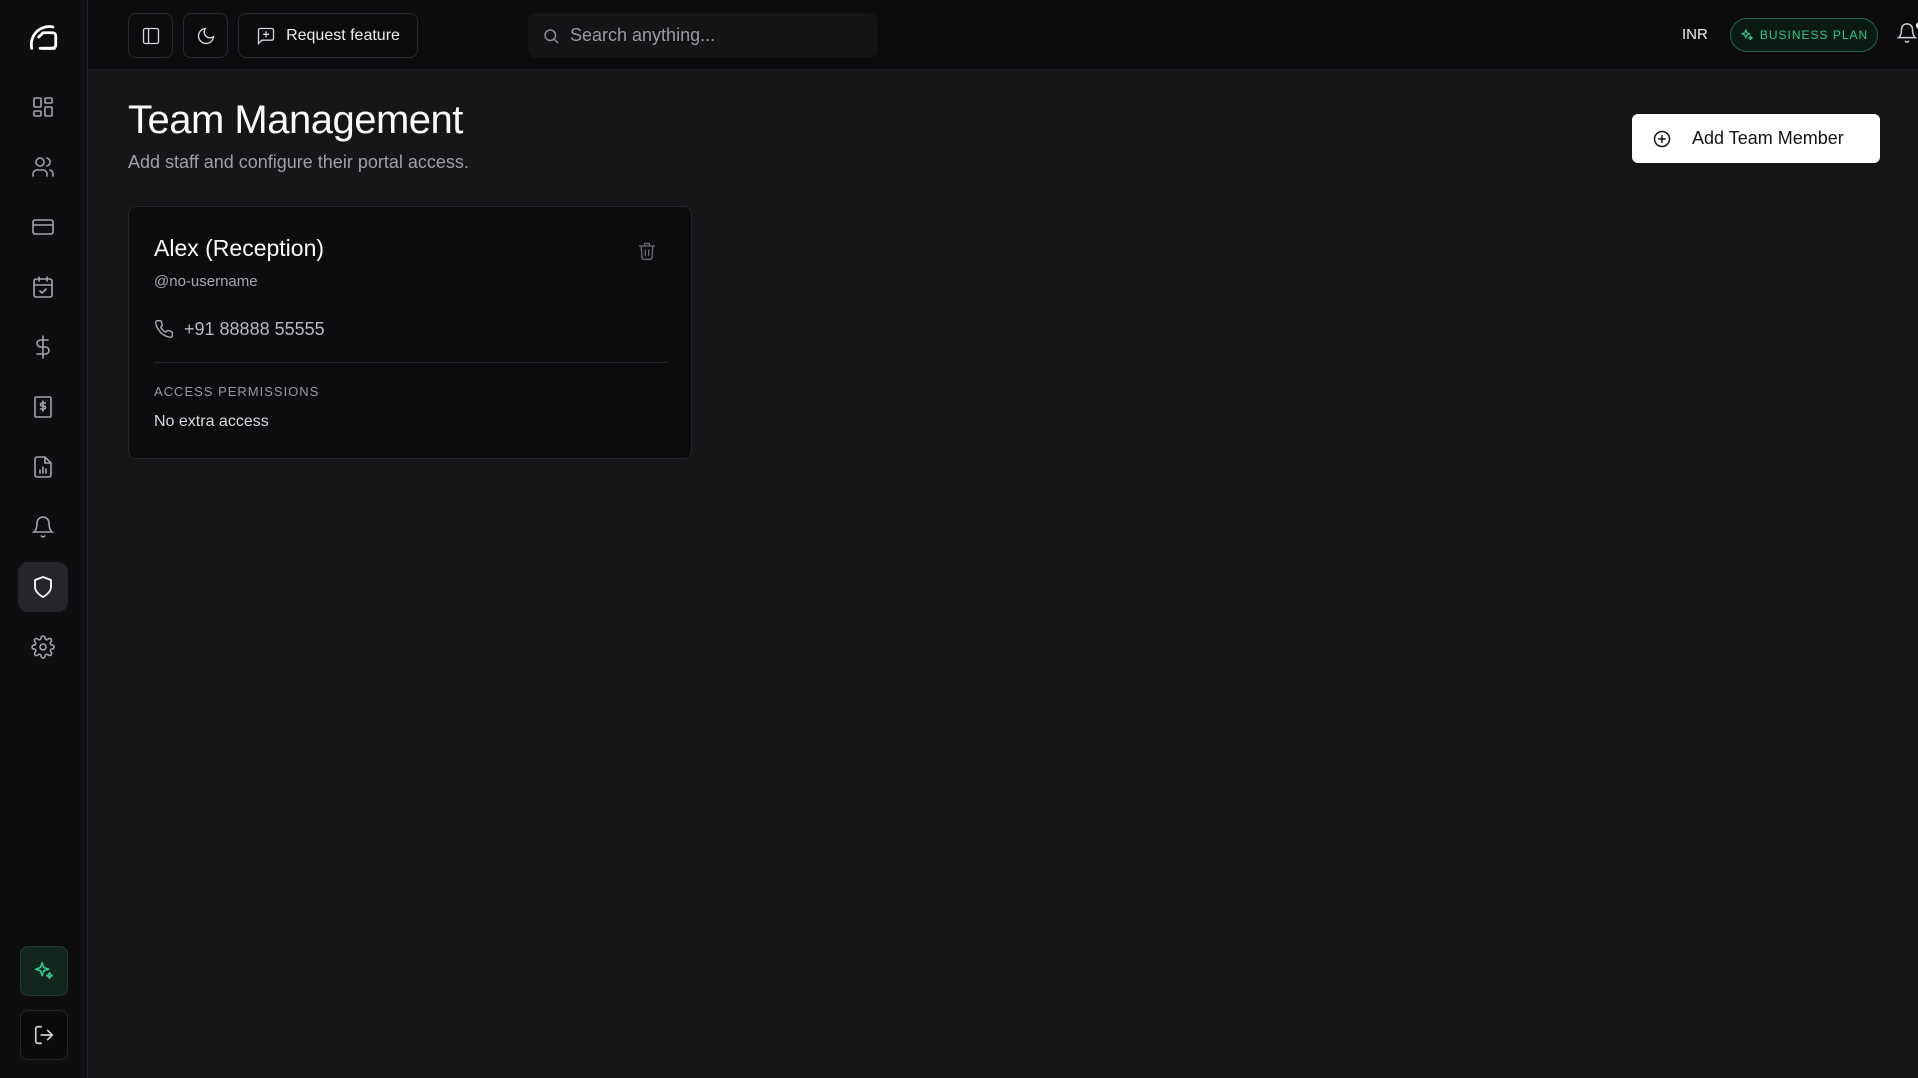  I want to click on moon-icon, so click(205, 35).